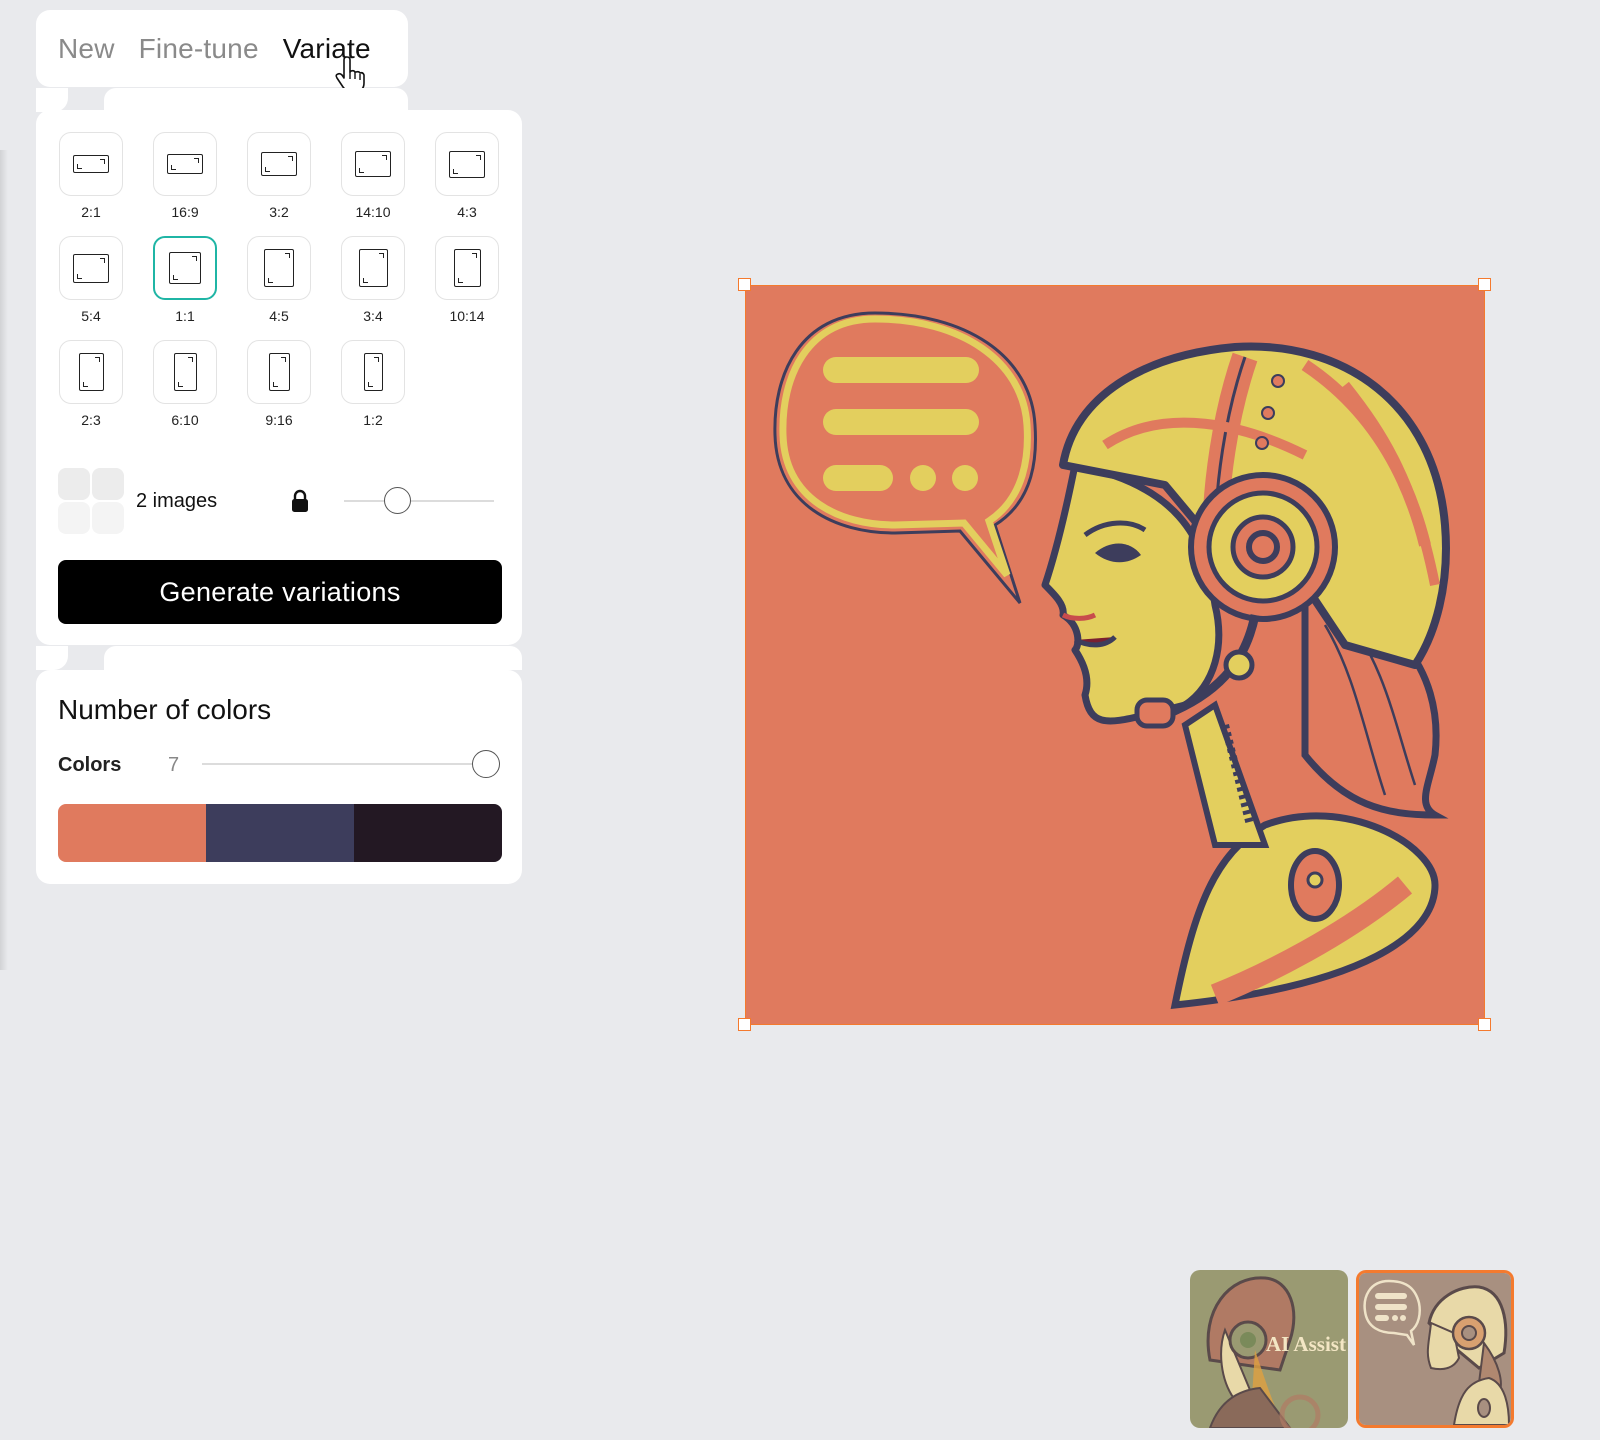 The width and height of the screenshot is (1600, 1440). I want to click on variation-thumbnail-2-selected, so click(1435, 1349).